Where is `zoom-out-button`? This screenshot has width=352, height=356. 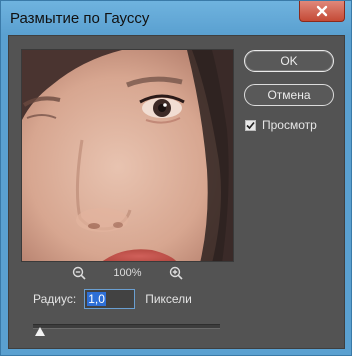
zoom-out-button is located at coordinates (79, 273).